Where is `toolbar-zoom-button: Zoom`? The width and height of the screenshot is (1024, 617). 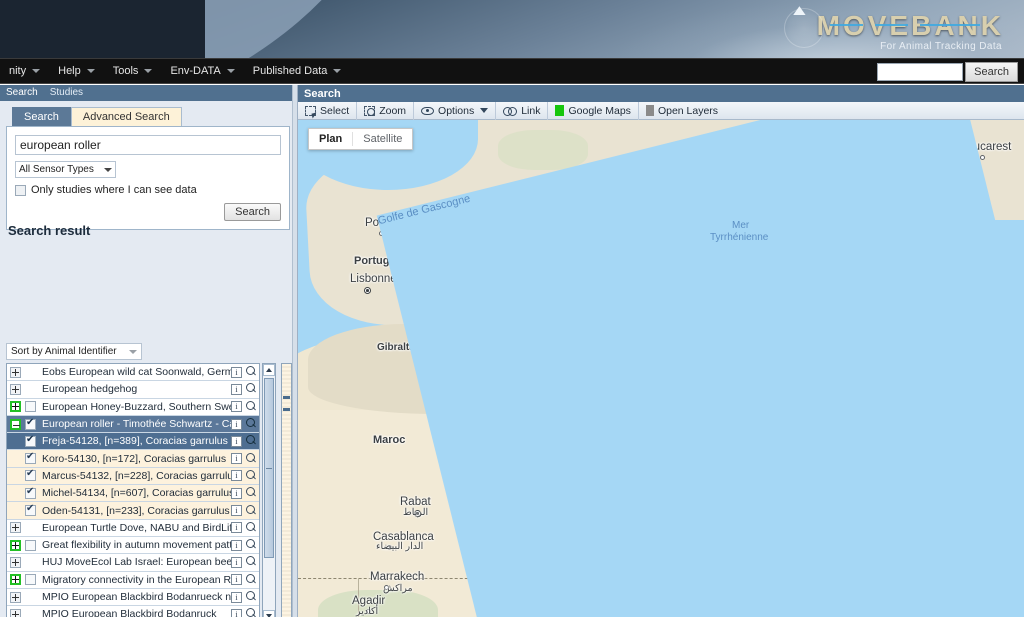
toolbar-zoom-button: Zoom is located at coordinates (386, 110).